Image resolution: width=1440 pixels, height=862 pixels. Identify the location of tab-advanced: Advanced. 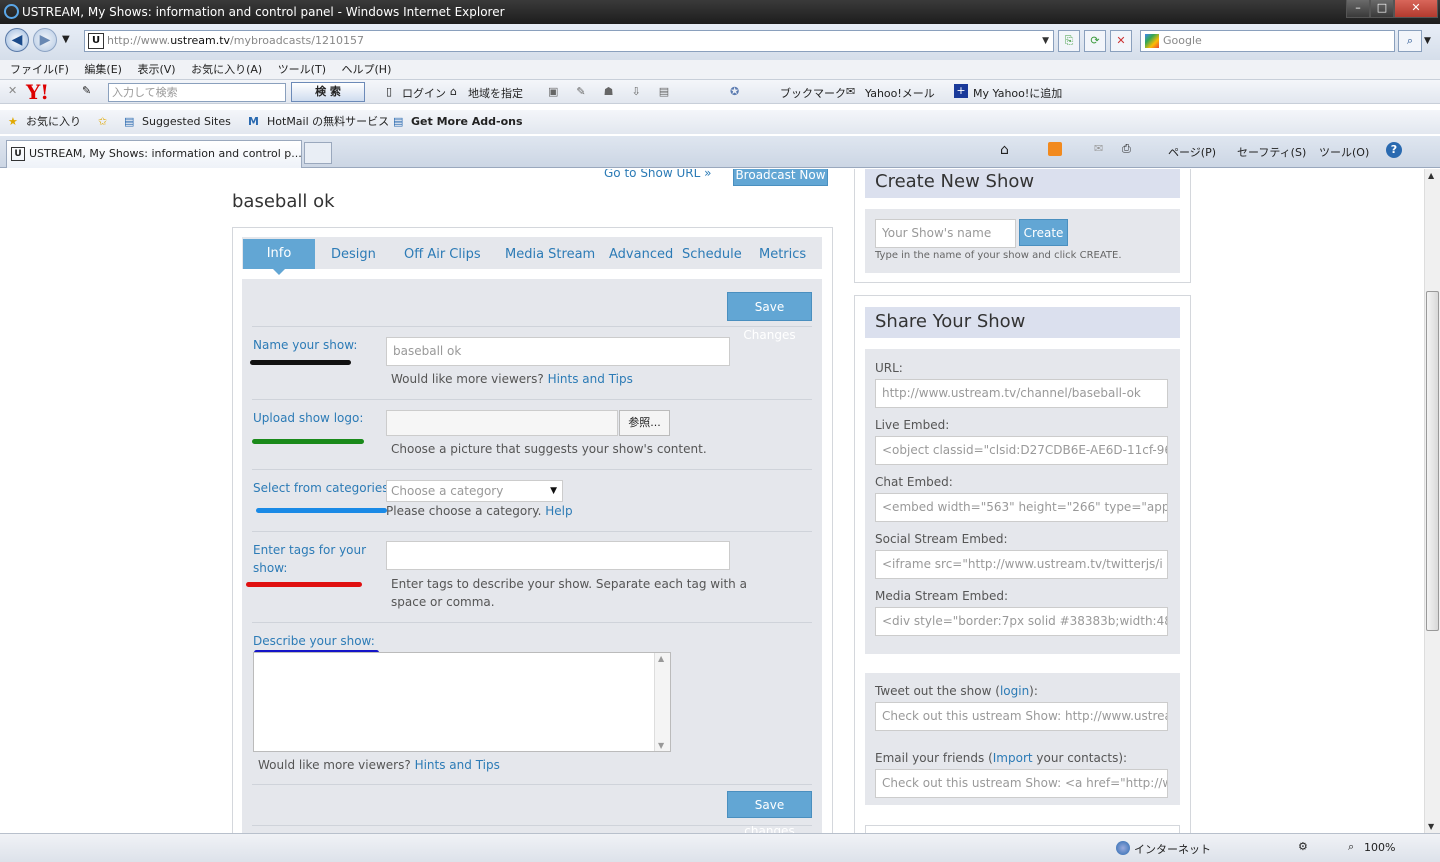
(641, 254).